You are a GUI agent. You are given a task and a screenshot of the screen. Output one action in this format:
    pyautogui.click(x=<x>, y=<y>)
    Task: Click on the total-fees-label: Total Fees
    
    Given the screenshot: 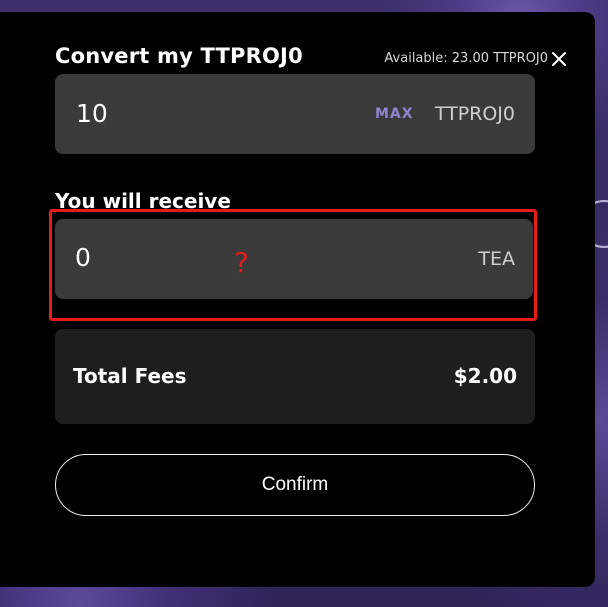 What is the action you would take?
    pyautogui.click(x=130, y=376)
    